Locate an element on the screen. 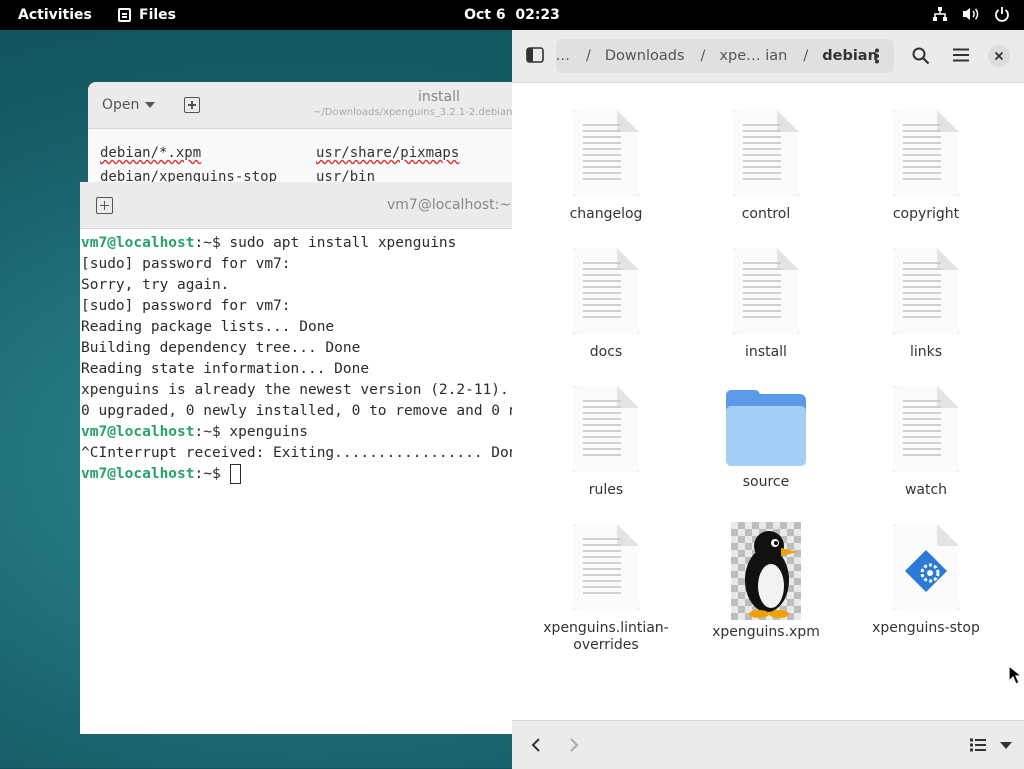 The height and width of the screenshot is (769, 1024). file-item: install is located at coordinates (766, 303).